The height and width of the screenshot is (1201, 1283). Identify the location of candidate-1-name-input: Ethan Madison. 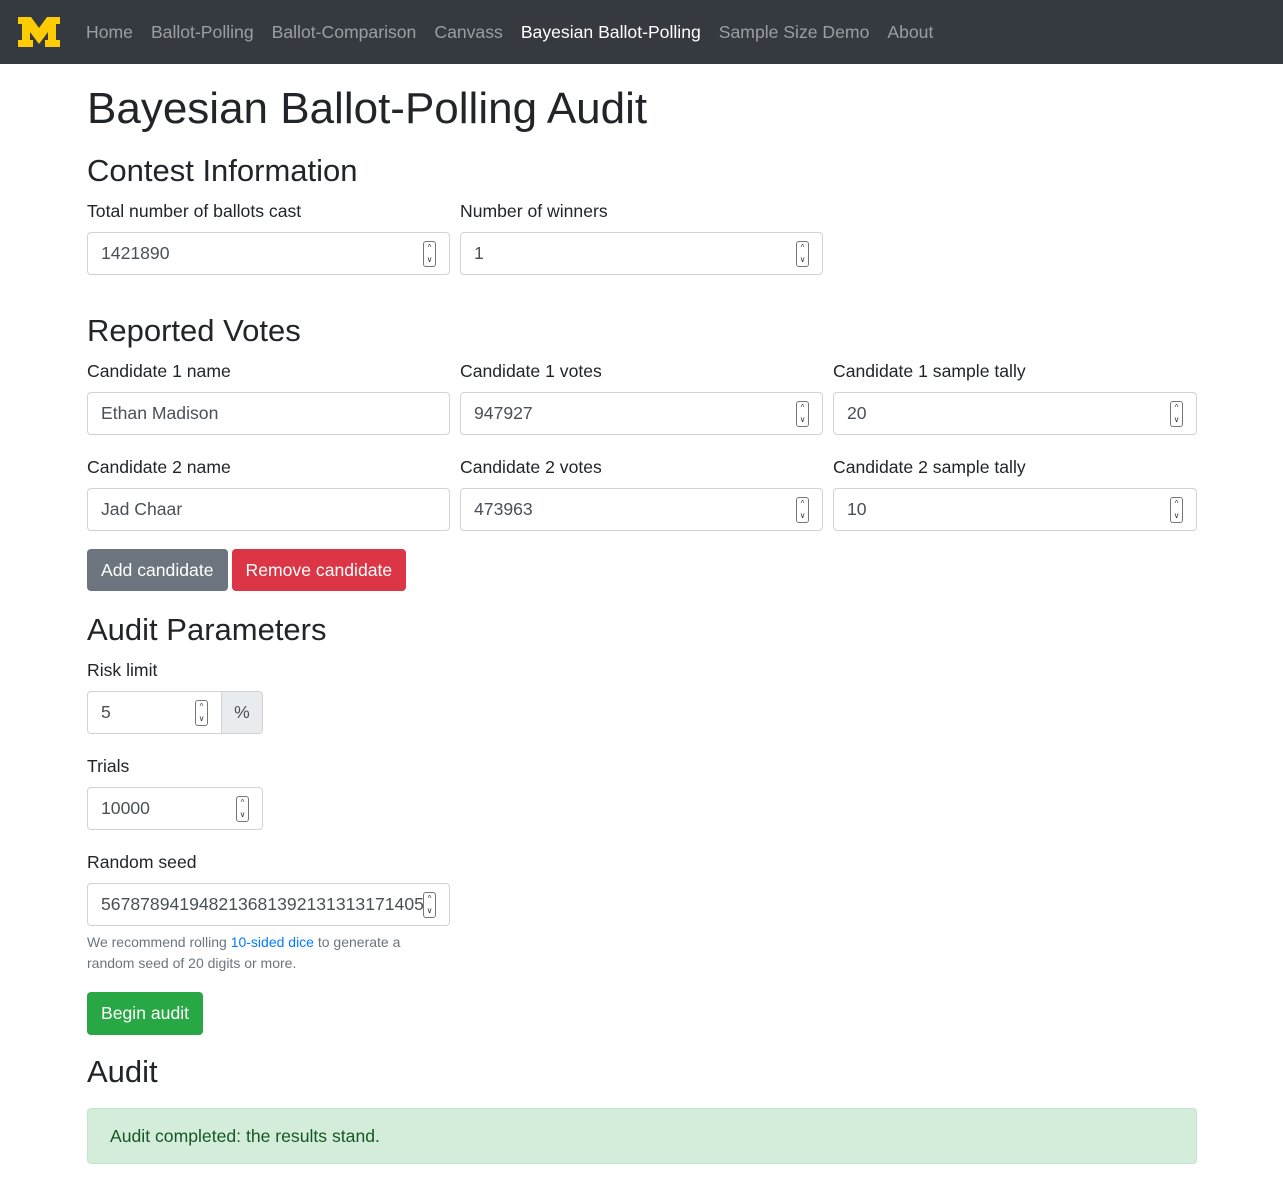
(268, 413).